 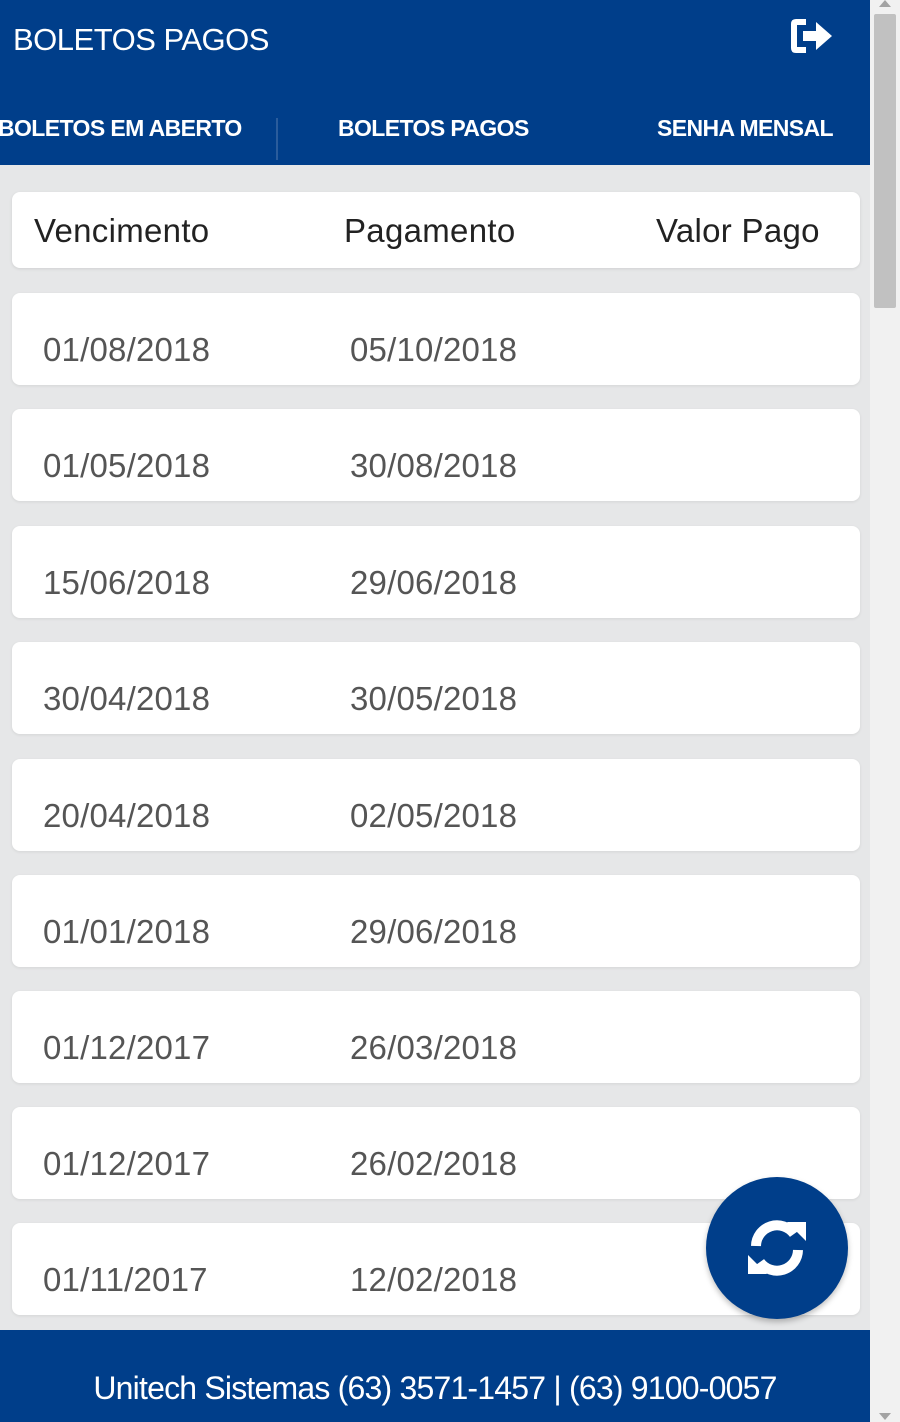 I want to click on table-row: 01/12/2017 26/02/2018, so click(x=436, y=1153).